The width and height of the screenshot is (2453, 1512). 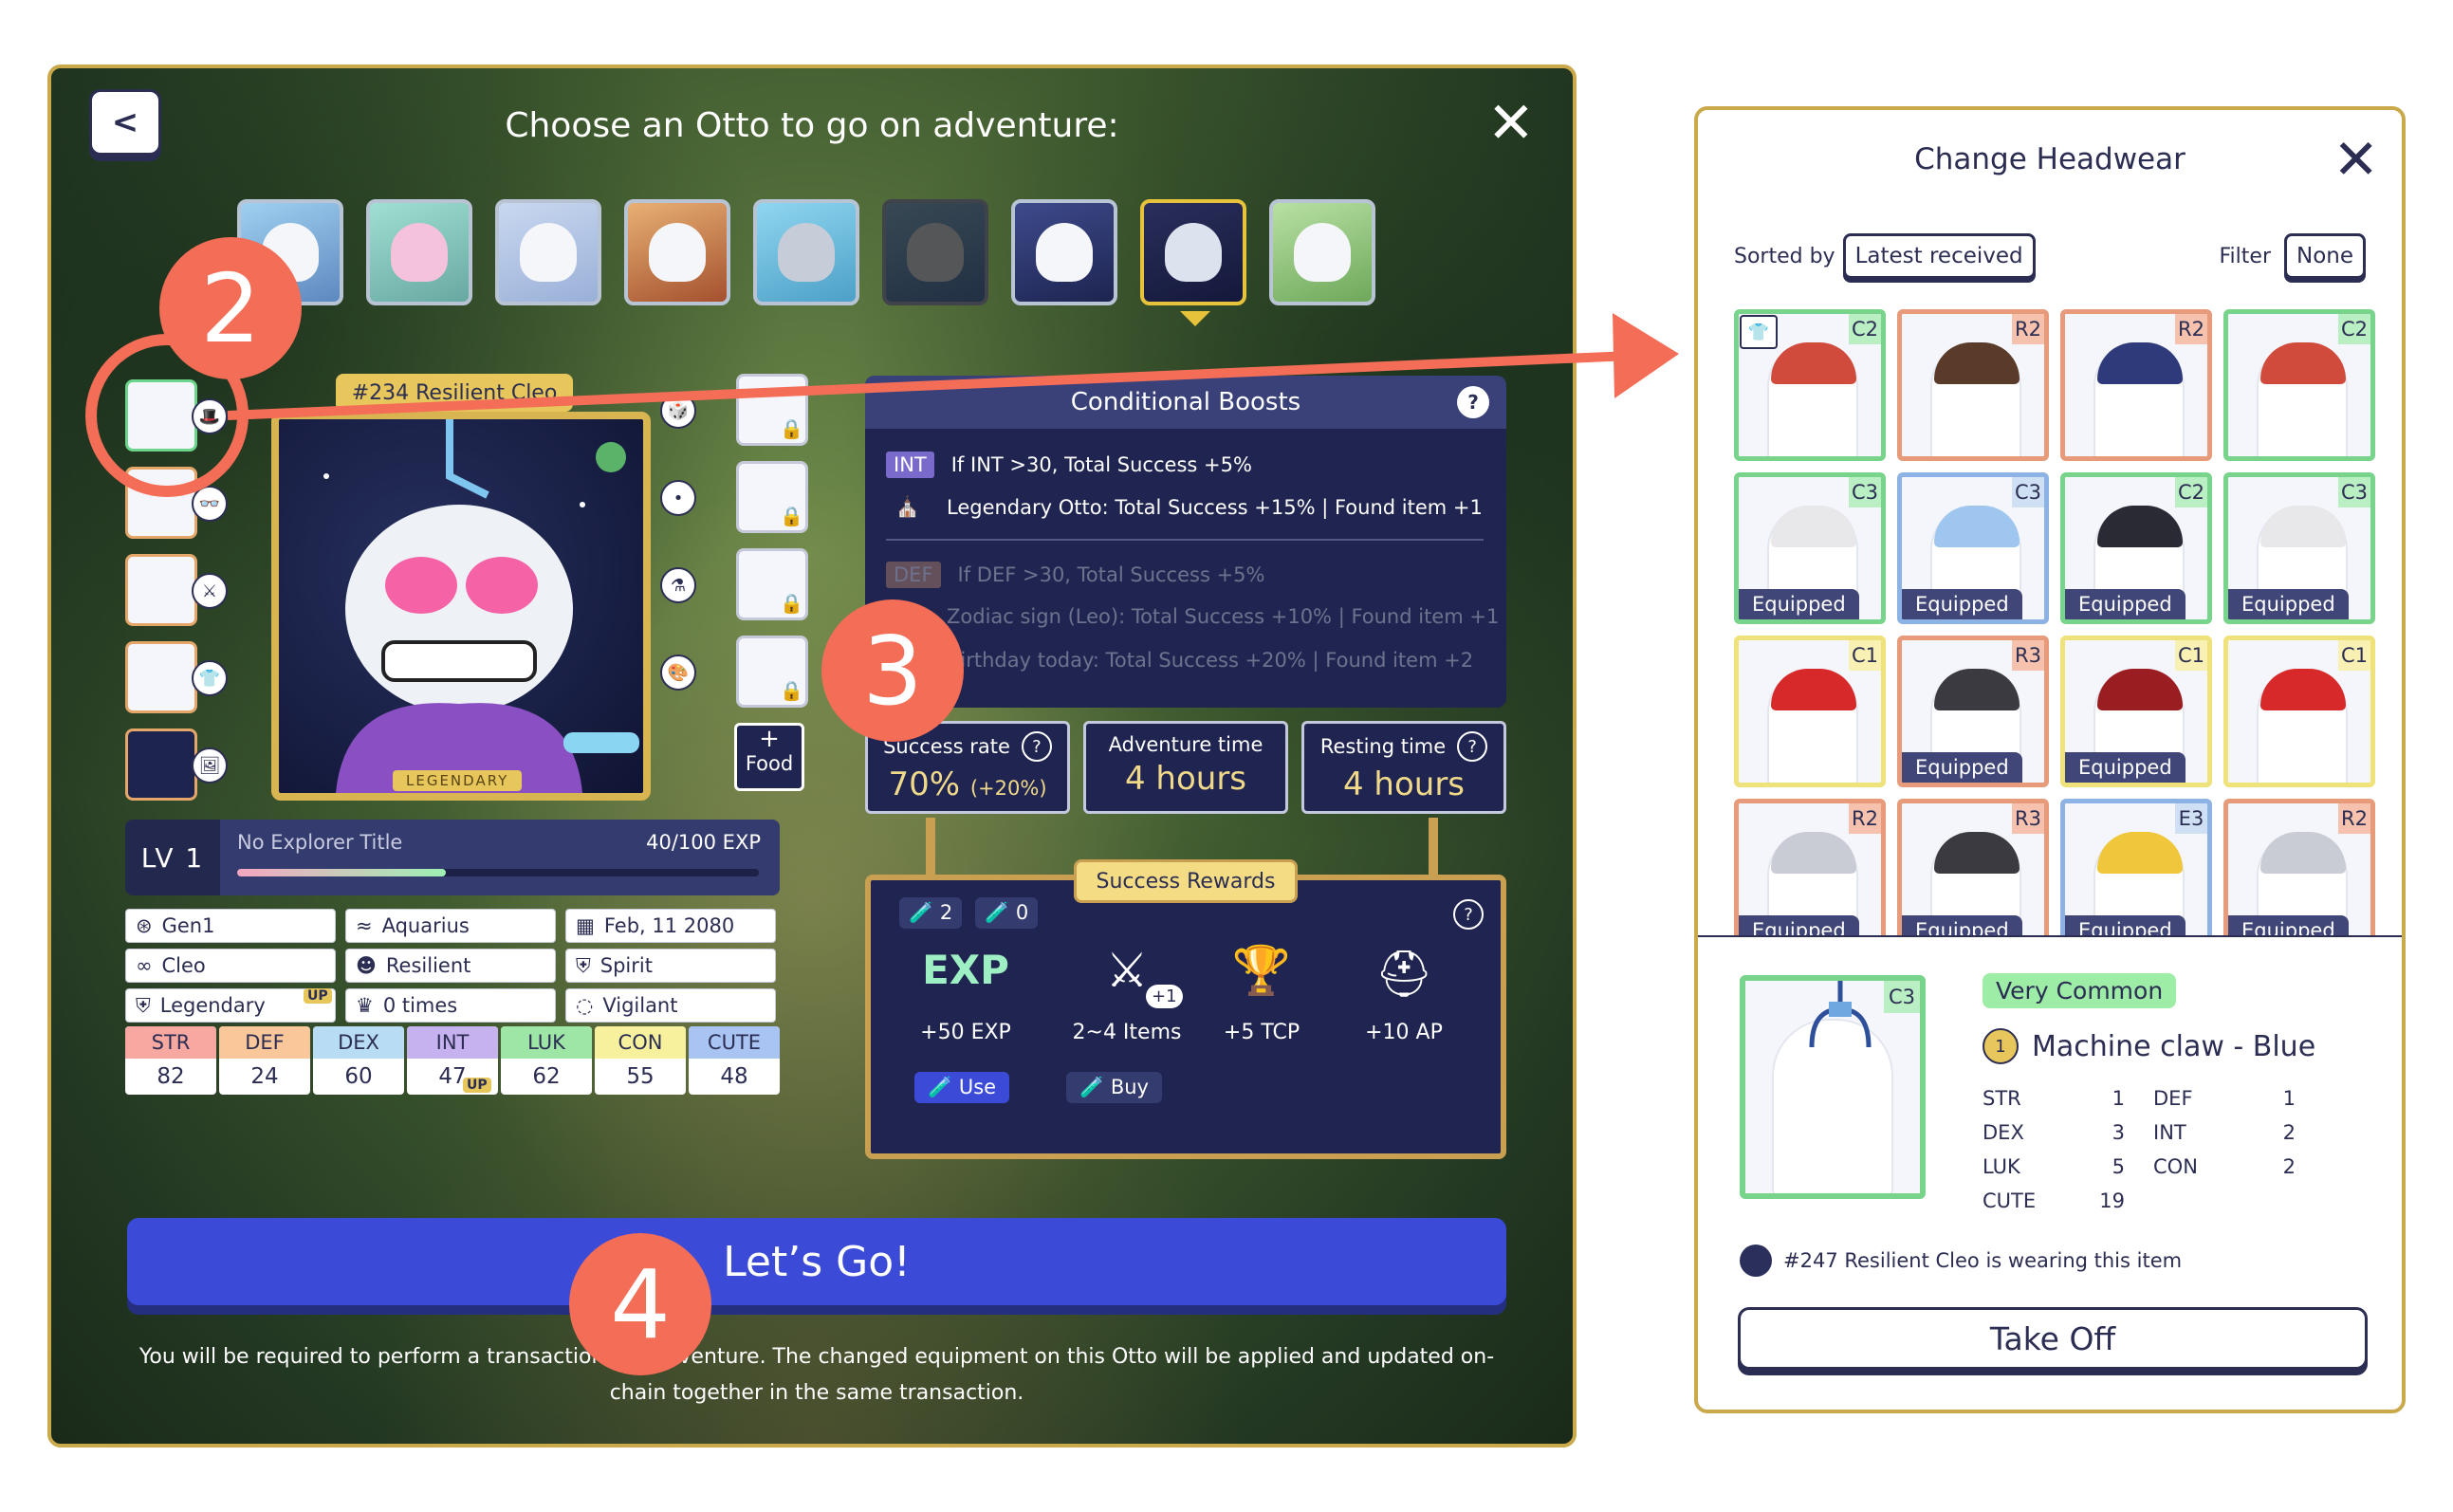 I want to click on headwear-item: C2, so click(x=2299, y=385).